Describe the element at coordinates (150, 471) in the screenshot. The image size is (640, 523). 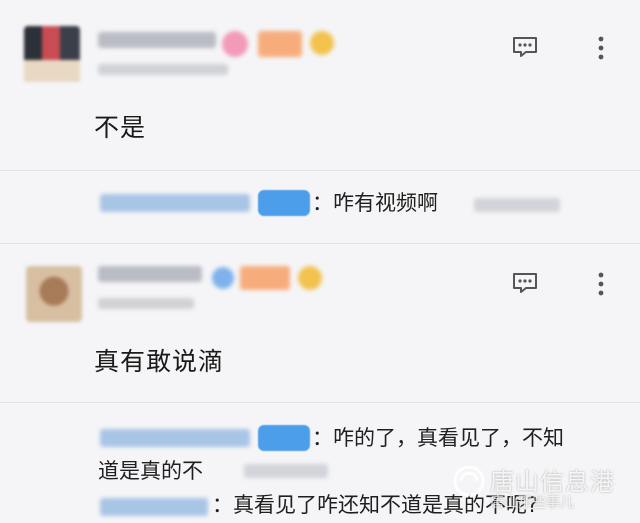
I see `reply-text-line2: 道是真的不` at that location.